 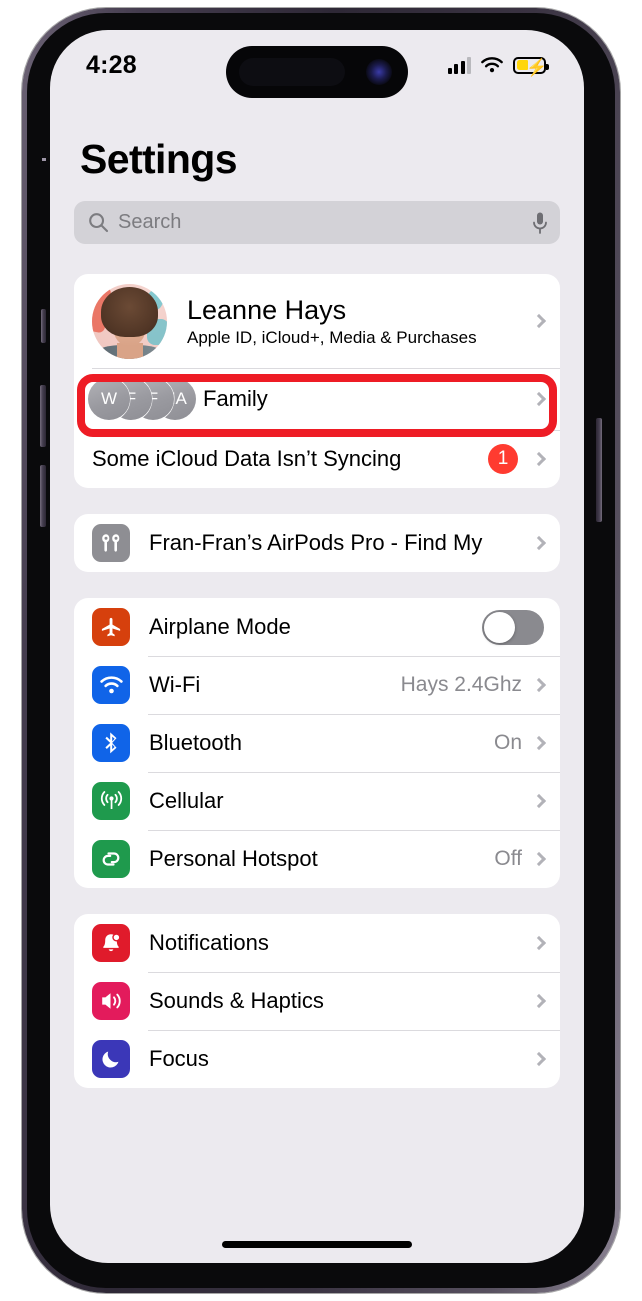 I want to click on icloud-sync-alert-label: Some iCloud Data Isn’t Syncing, so click(x=247, y=458).